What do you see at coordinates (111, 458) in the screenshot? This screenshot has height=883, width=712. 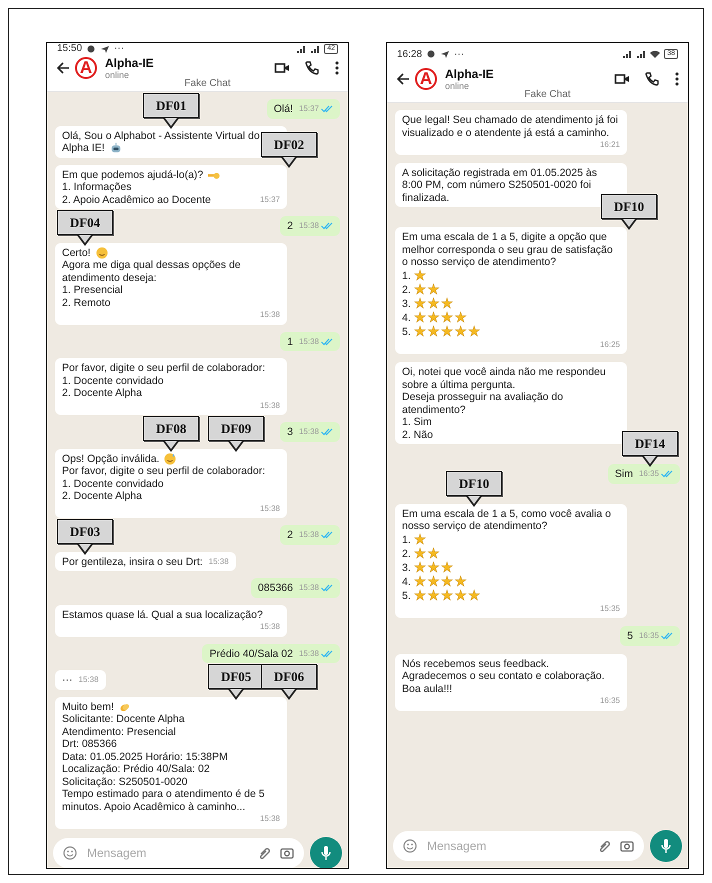 I see `message-text: Ops! Opção inválida.` at bounding box center [111, 458].